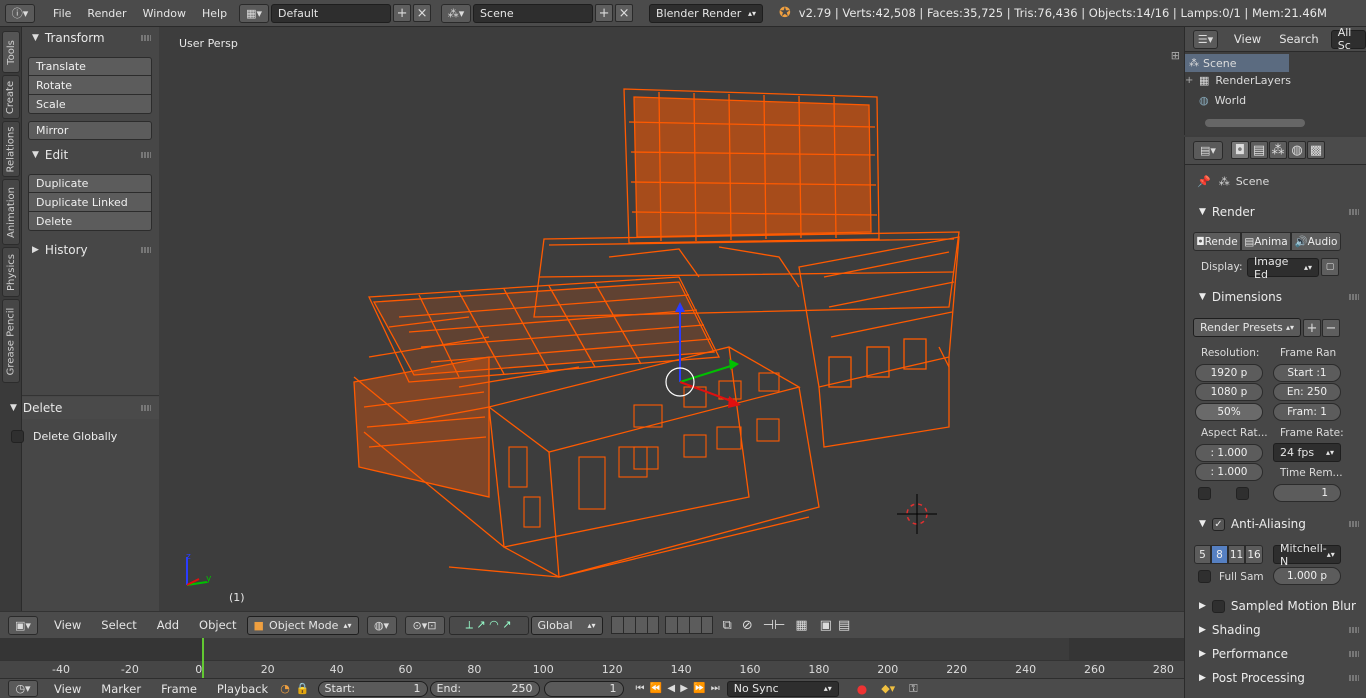 This screenshot has width=1366, height=698. I want to click on editor-type-button: ◷▾, so click(23, 688).